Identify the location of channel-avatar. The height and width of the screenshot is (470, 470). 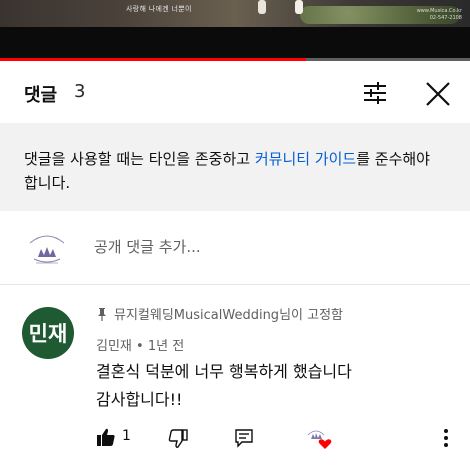
(47, 249).